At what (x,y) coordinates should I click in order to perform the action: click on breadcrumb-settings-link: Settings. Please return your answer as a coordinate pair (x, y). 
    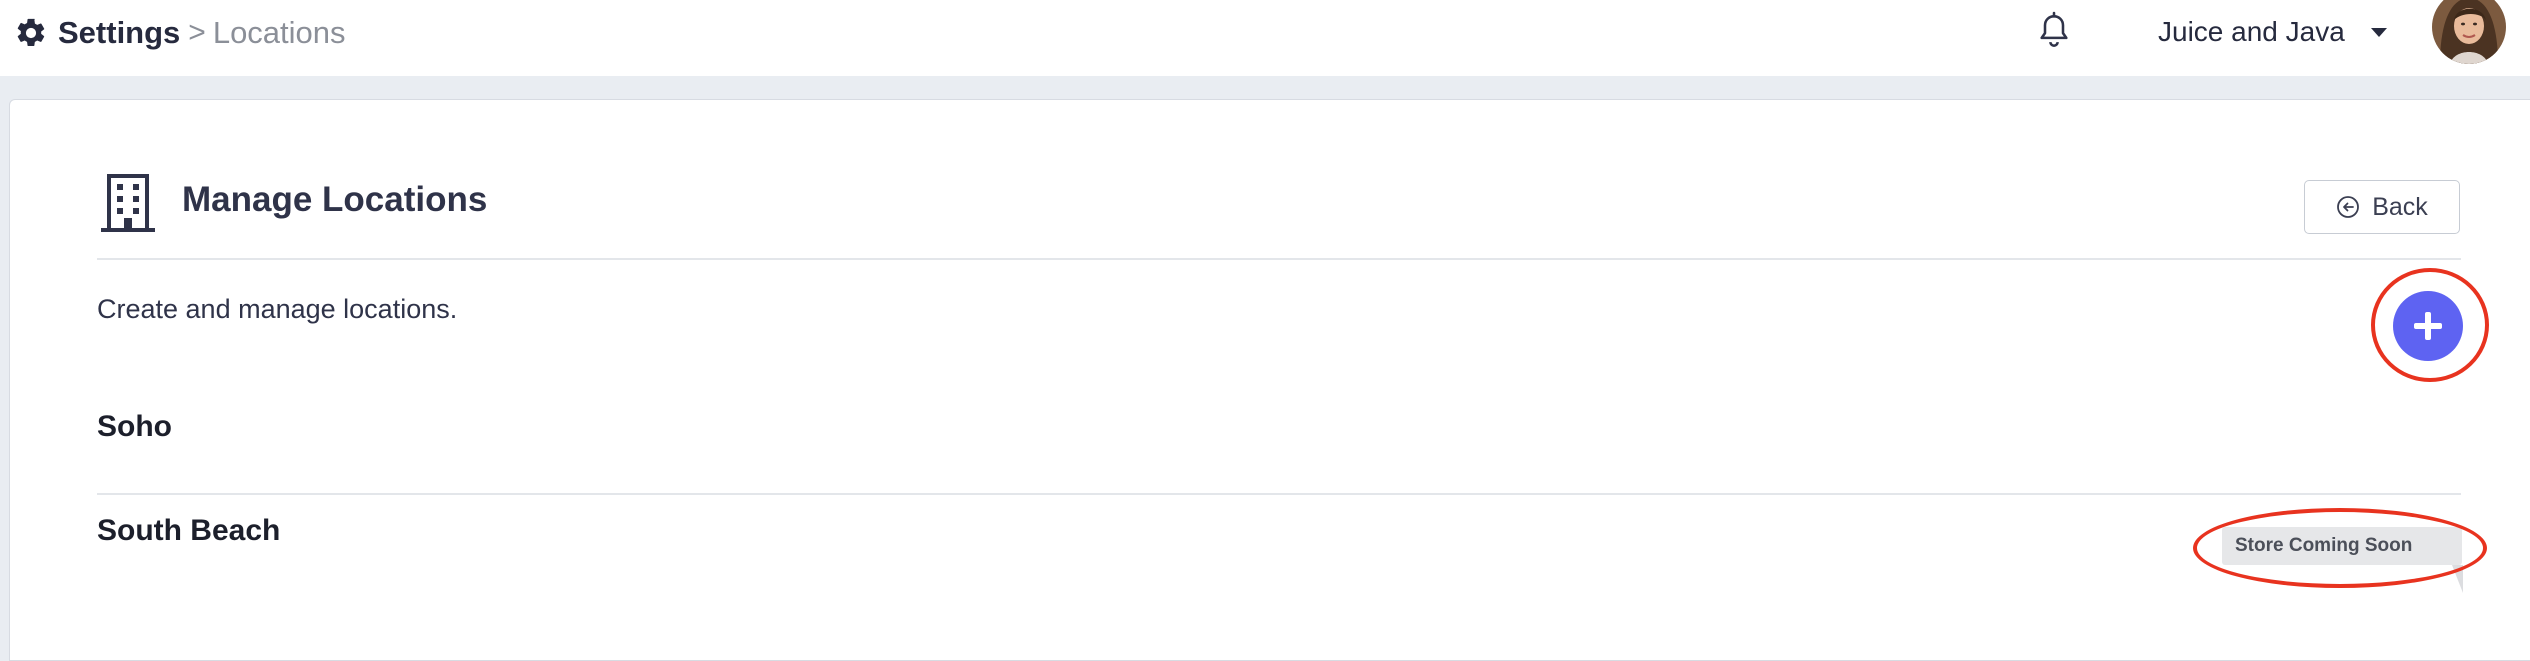
    Looking at the image, I should click on (119, 33).